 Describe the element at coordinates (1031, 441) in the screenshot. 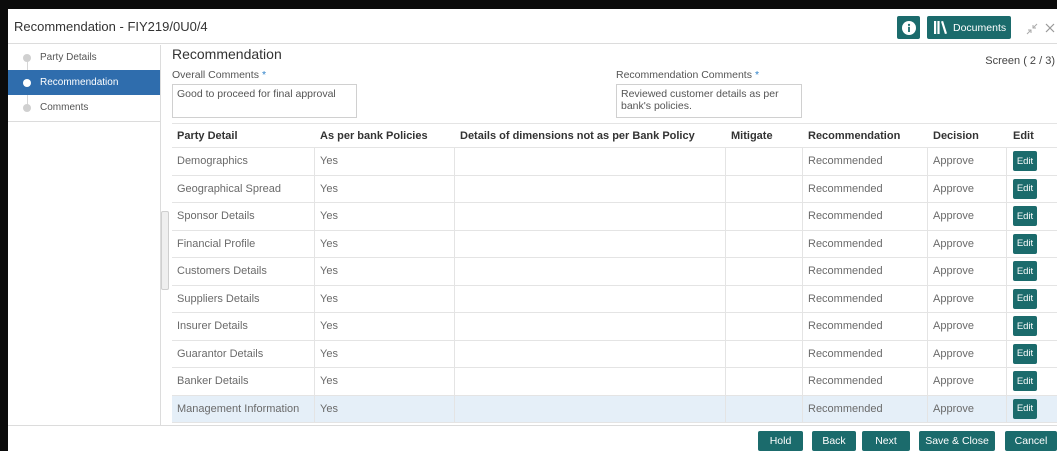

I see `cancel-button: Cancel` at that location.